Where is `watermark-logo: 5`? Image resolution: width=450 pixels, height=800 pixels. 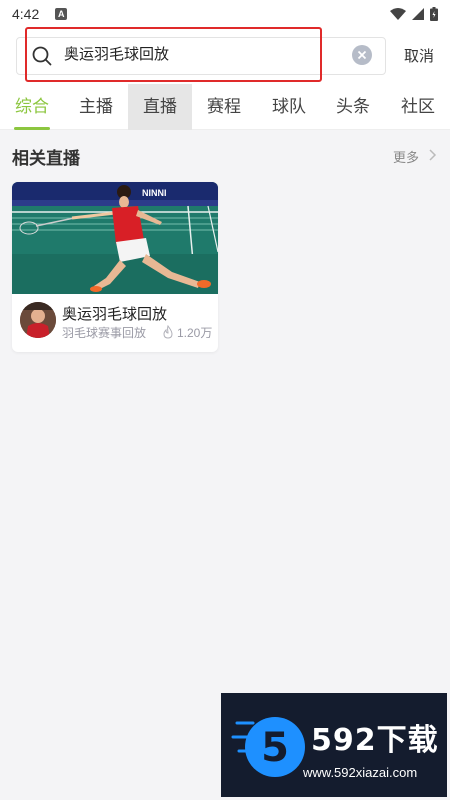 watermark-logo: 5 is located at coordinates (268, 747).